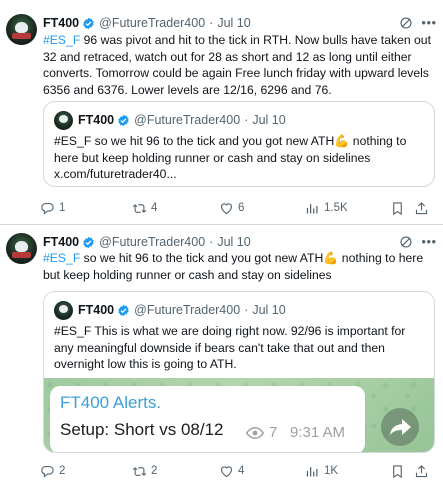 The image size is (443, 487). What do you see at coordinates (241, 471) in the screenshot?
I see `like-count: 4` at bounding box center [241, 471].